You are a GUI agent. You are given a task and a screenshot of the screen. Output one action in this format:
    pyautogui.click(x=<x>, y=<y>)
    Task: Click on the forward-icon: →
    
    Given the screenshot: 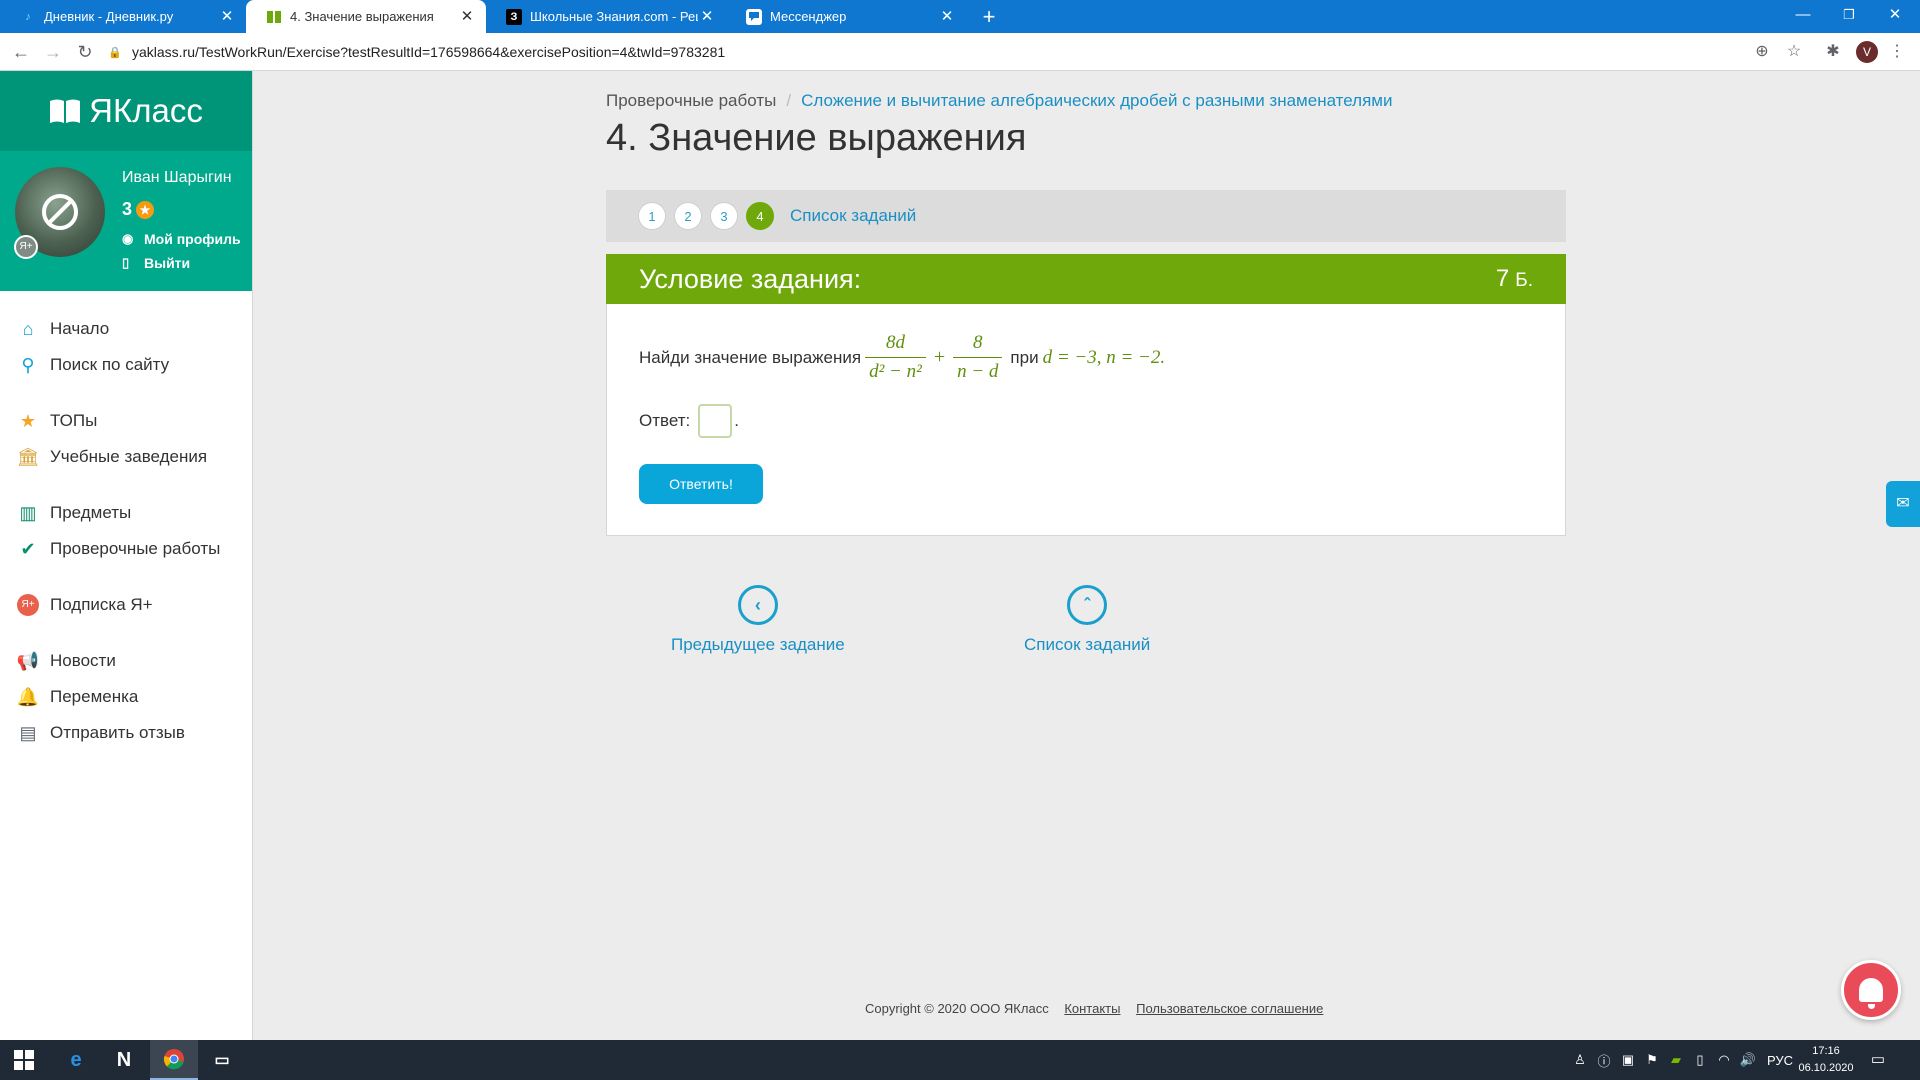 What is the action you would take?
    pyautogui.click(x=53, y=52)
    